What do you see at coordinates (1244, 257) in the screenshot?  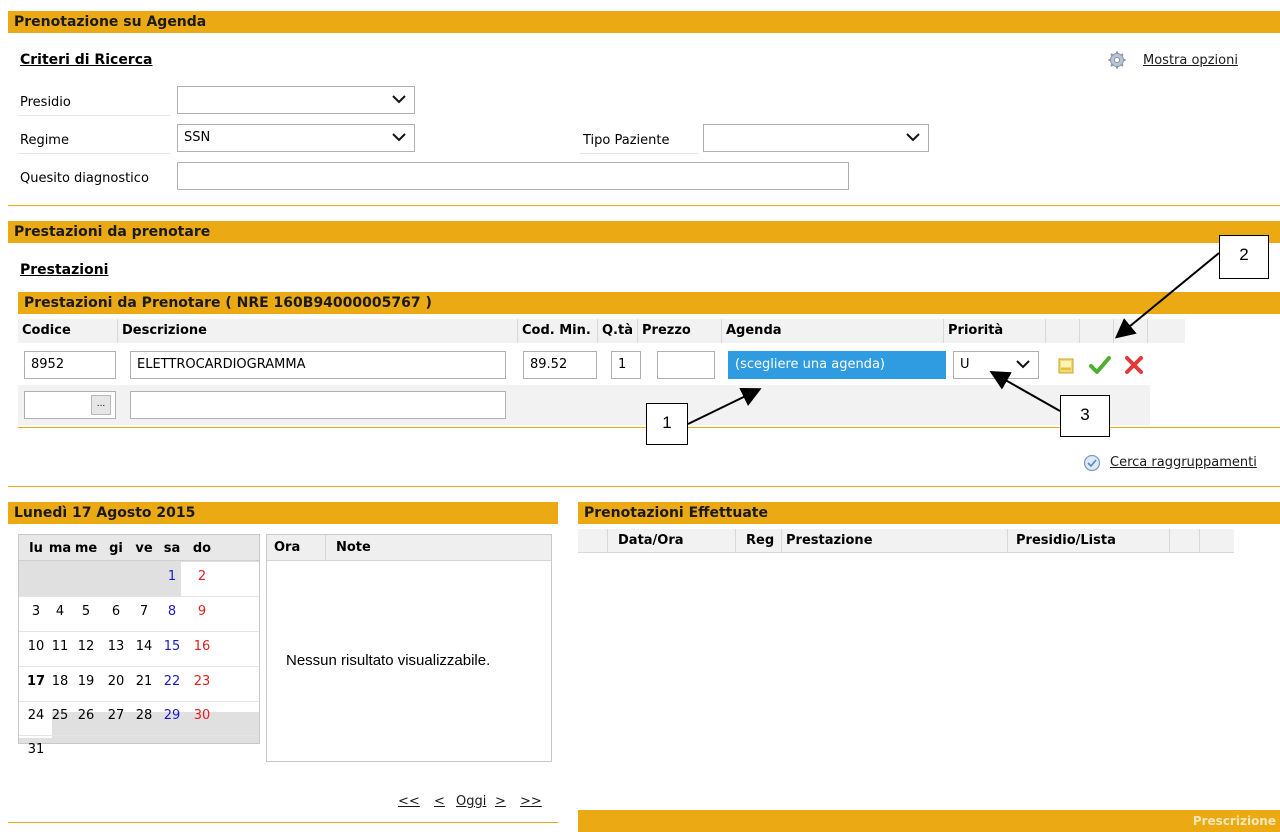 I see `annotation-2: 2` at bounding box center [1244, 257].